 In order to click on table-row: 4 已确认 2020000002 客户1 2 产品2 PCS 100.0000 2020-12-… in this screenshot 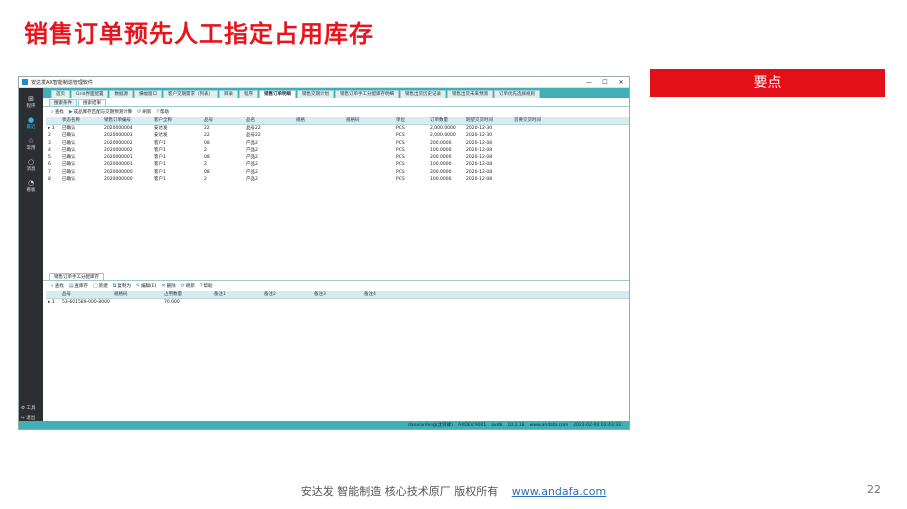, I will do `click(337, 150)`.